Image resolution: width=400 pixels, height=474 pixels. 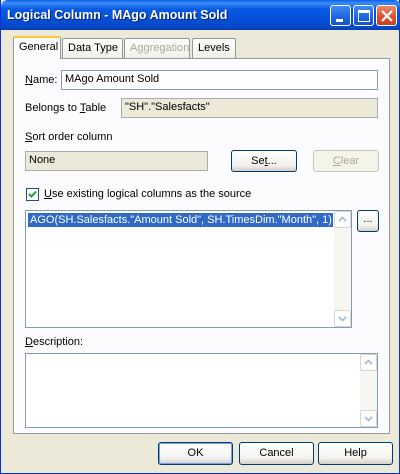 I want to click on clear-button: Clear, so click(x=346, y=161).